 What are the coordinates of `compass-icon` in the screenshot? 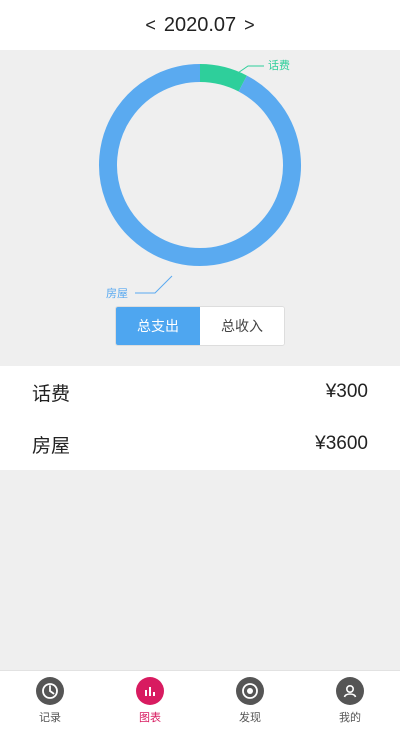 It's located at (250, 690).